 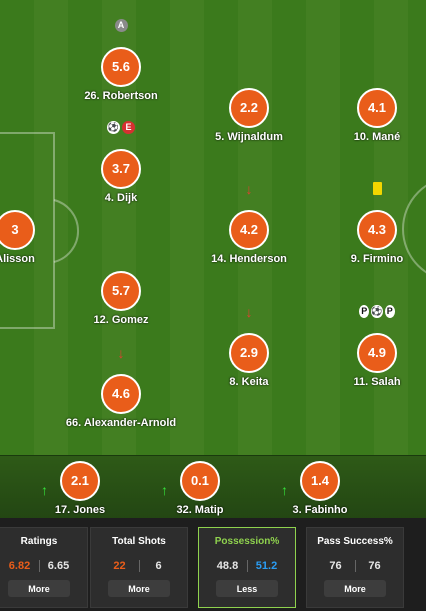 I want to click on substitute-rating-badge: 2.1 ↑, so click(x=70, y=481).